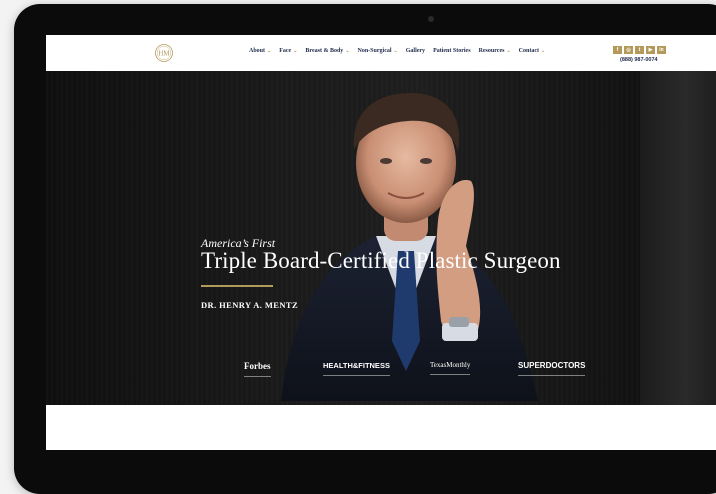 The width and height of the screenshot is (716, 494). I want to click on headline-divider, so click(237, 286).